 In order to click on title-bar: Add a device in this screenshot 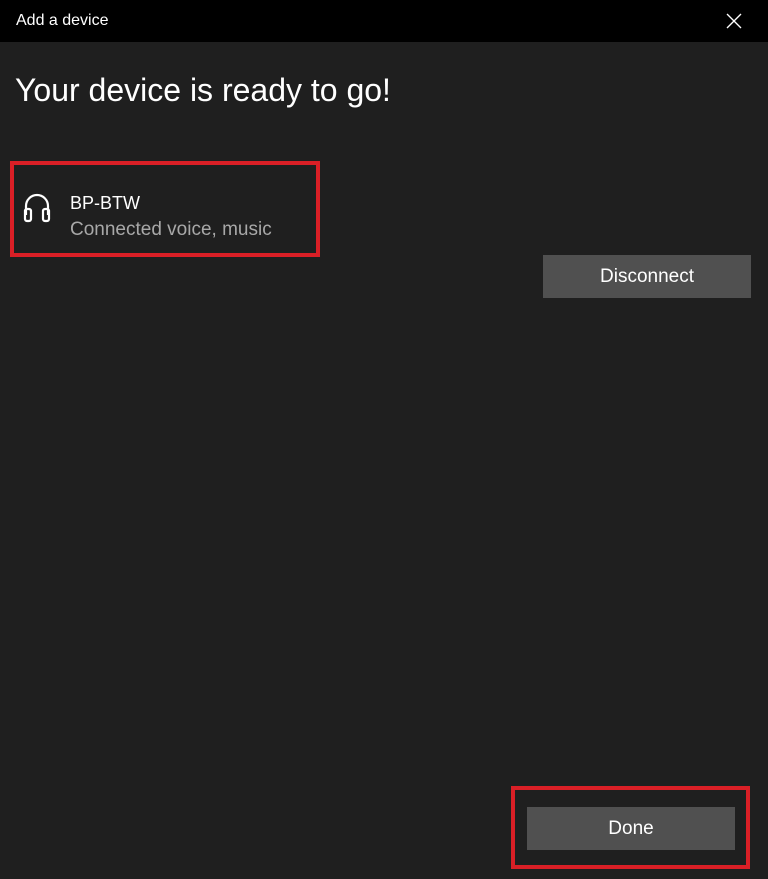, I will do `click(384, 21)`.